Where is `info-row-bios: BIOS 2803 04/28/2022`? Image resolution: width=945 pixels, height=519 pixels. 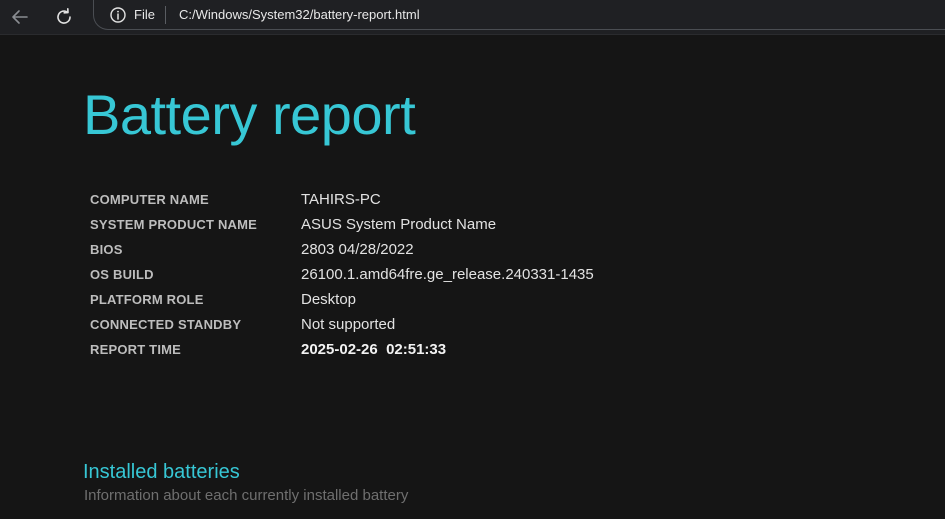 info-row-bios: BIOS 2803 04/28/2022 is located at coordinates (342, 249).